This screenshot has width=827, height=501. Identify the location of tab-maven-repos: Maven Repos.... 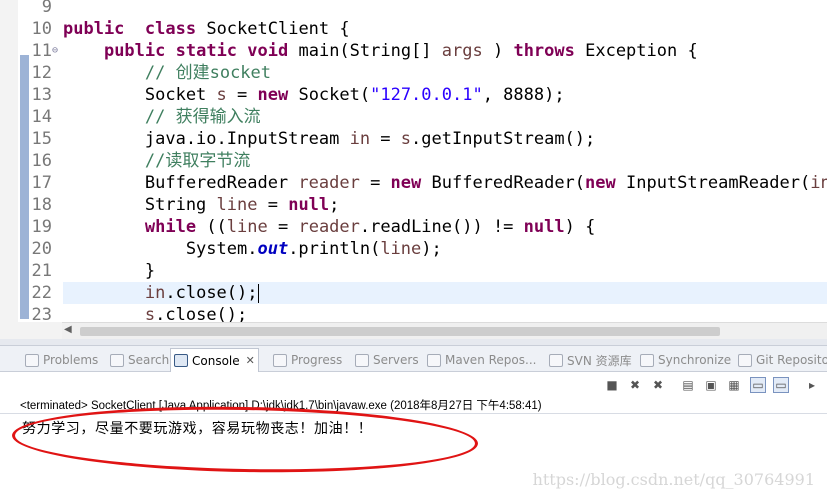
(481, 360).